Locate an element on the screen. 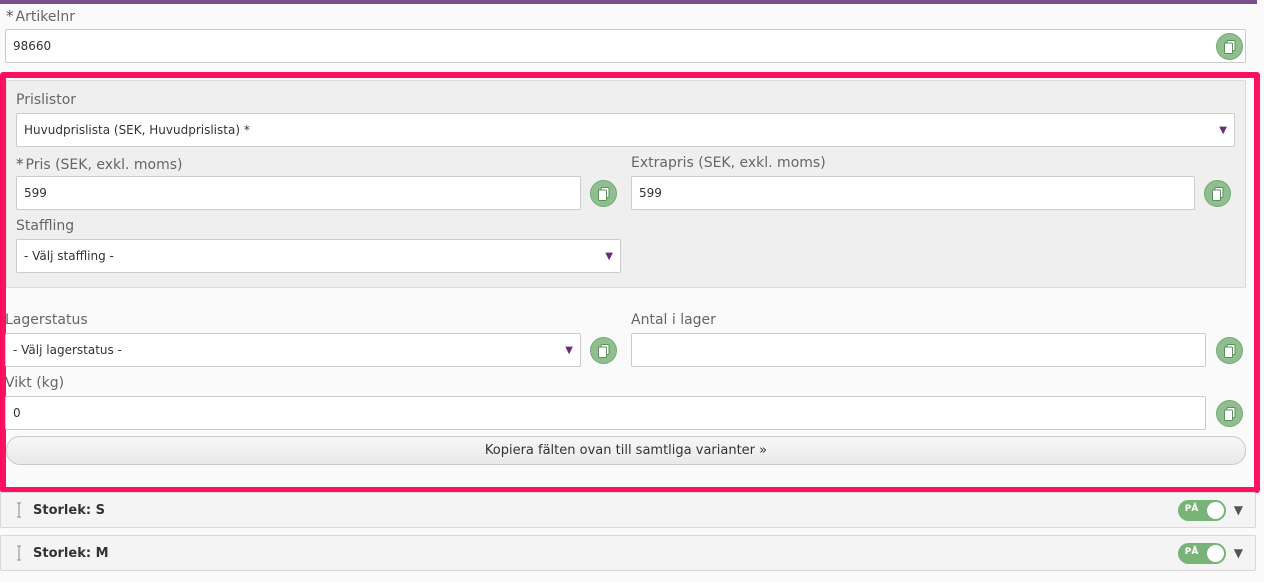 This screenshot has width=1264, height=582. copy-stock-status-button is located at coordinates (603, 350).